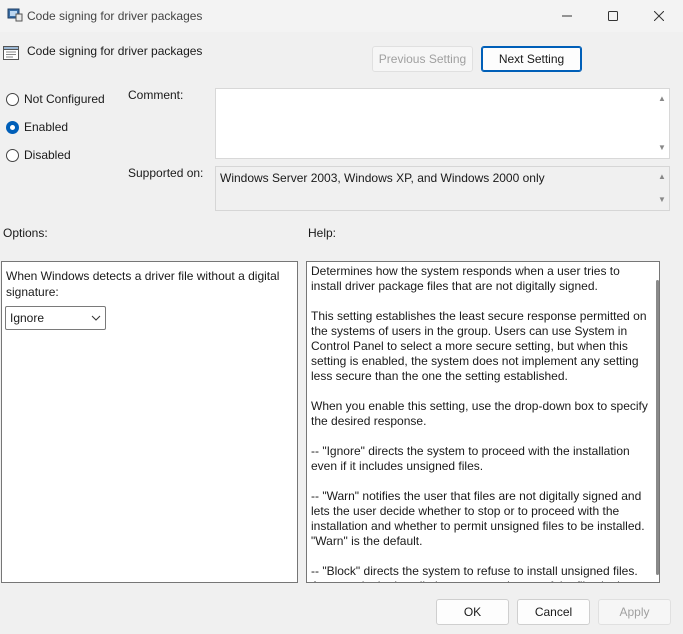 This screenshot has height=634, width=683. What do you see at coordinates (472, 612) in the screenshot?
I see `ok-button: OK` at bounding box center [472, 612].